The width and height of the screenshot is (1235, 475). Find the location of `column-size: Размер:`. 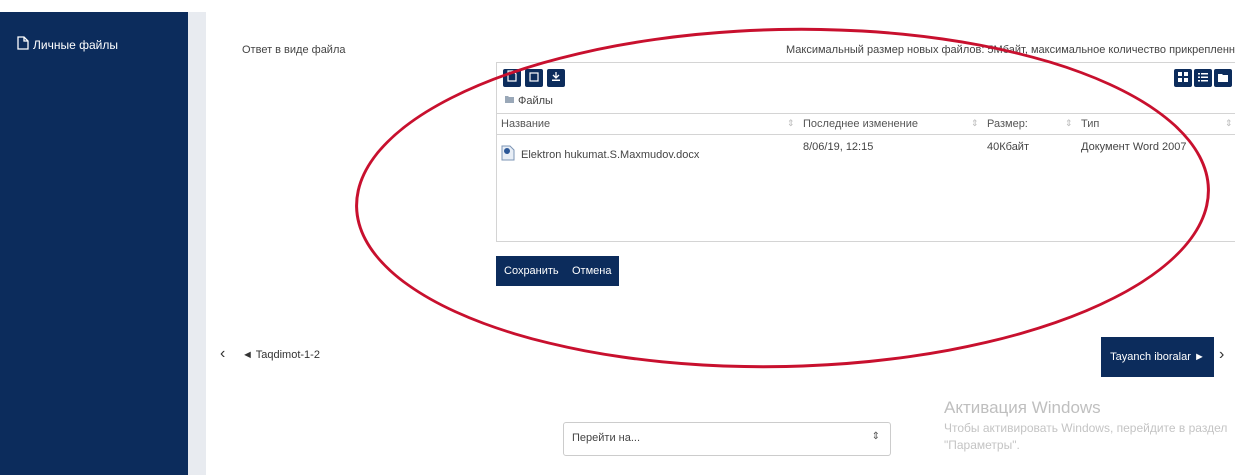

column-size: Размер: is located at coordinates (1007, 124).